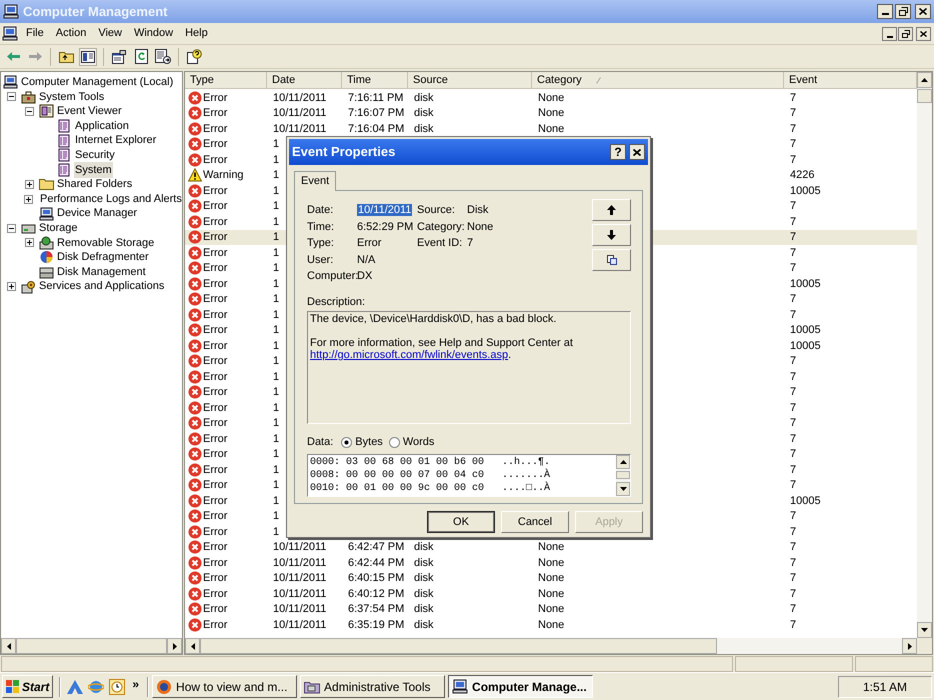 This screenshot has width=934, height=700. What do you see at coordinates (321, 227) in the screenshot?
I see `field-label: Time:` at bounding box center [321, 227].